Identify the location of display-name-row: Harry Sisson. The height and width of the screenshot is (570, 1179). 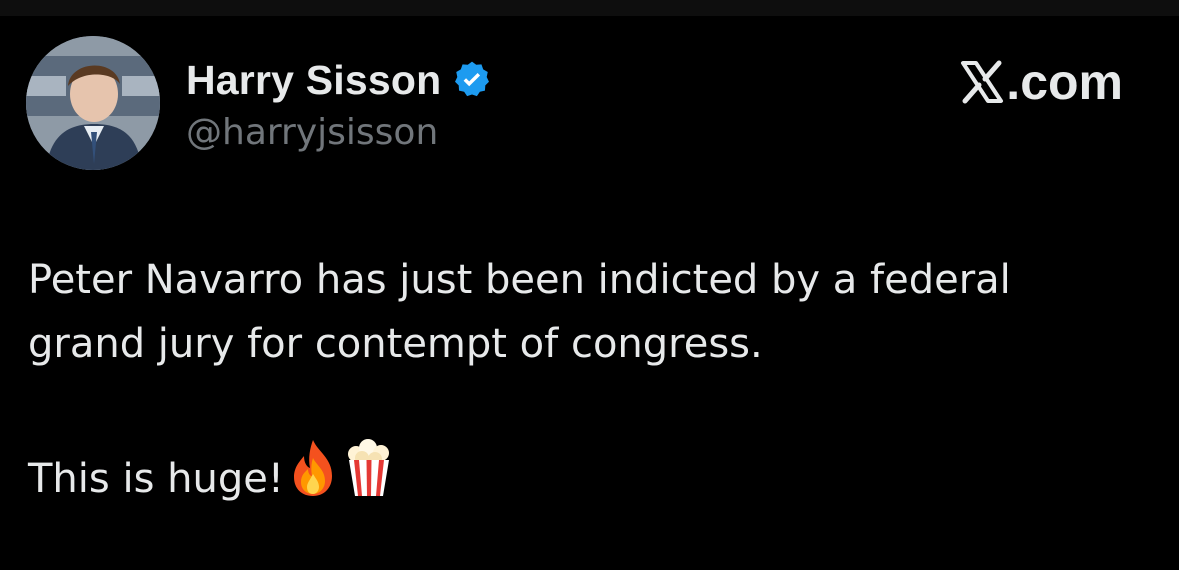
(339, 80).